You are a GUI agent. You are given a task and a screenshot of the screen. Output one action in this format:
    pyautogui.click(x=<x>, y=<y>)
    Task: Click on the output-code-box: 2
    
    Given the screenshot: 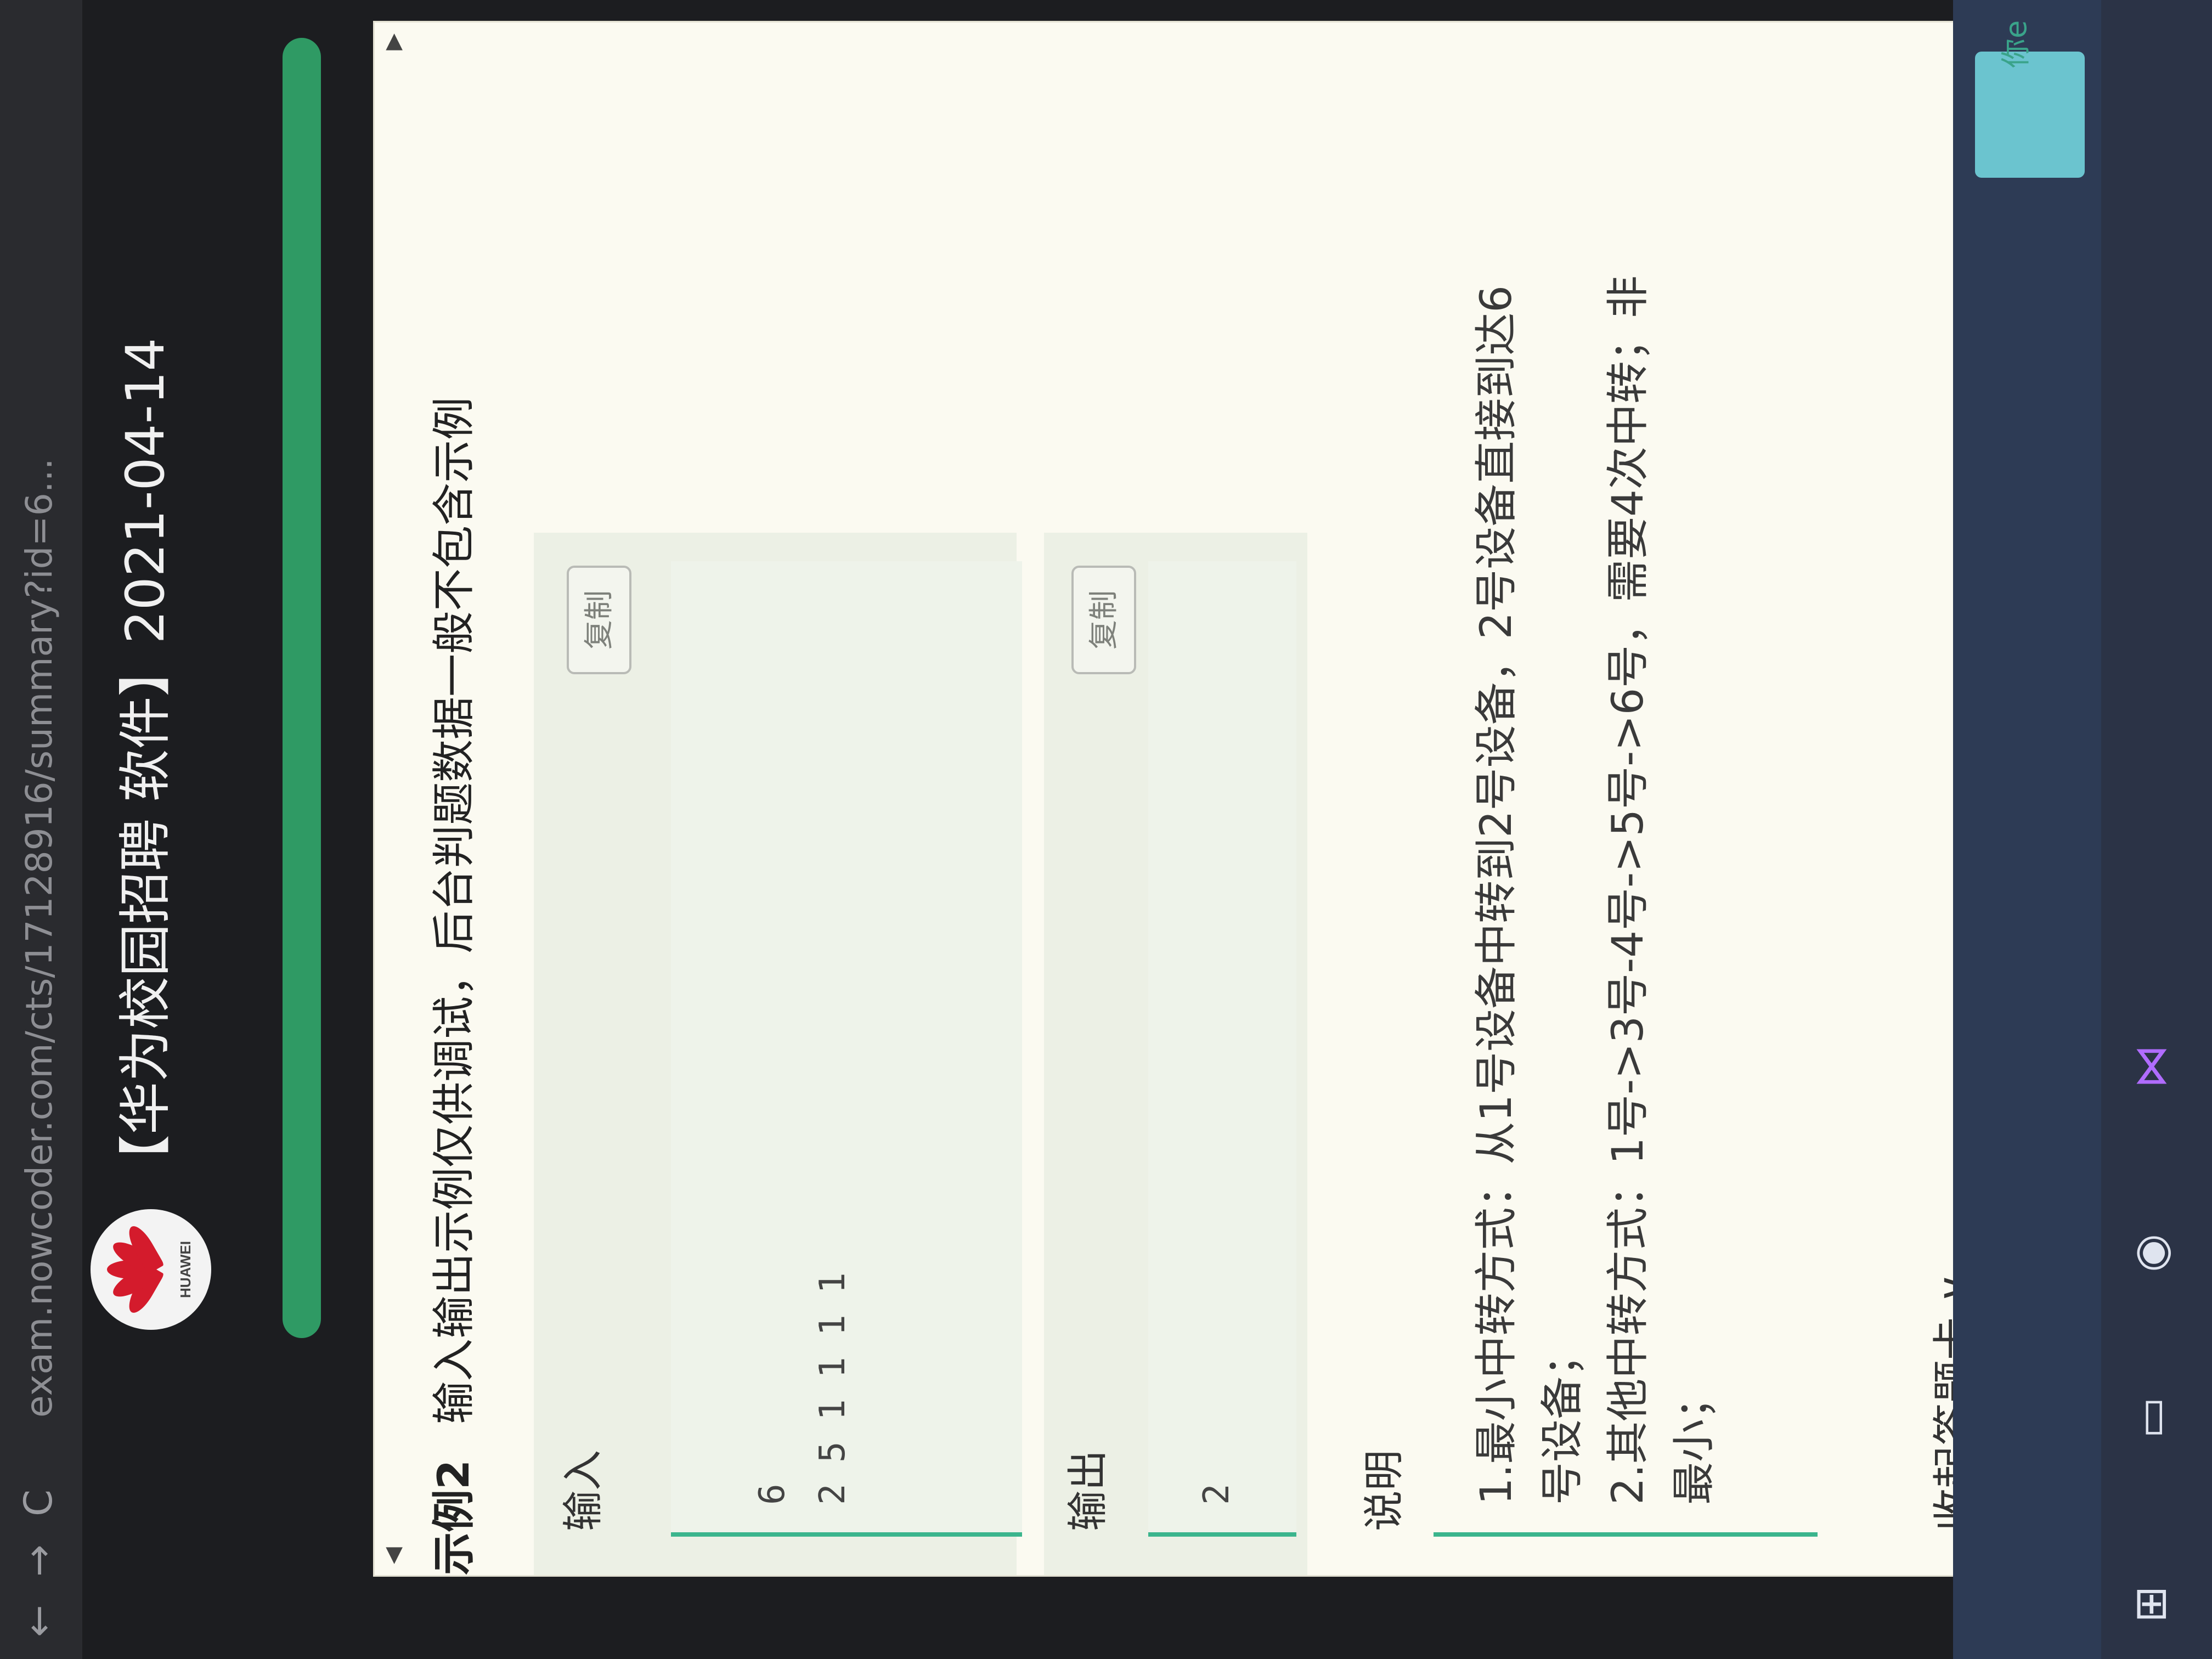 What is the action you would take?
    pyautogui.click(x=1222, y=1049)
    